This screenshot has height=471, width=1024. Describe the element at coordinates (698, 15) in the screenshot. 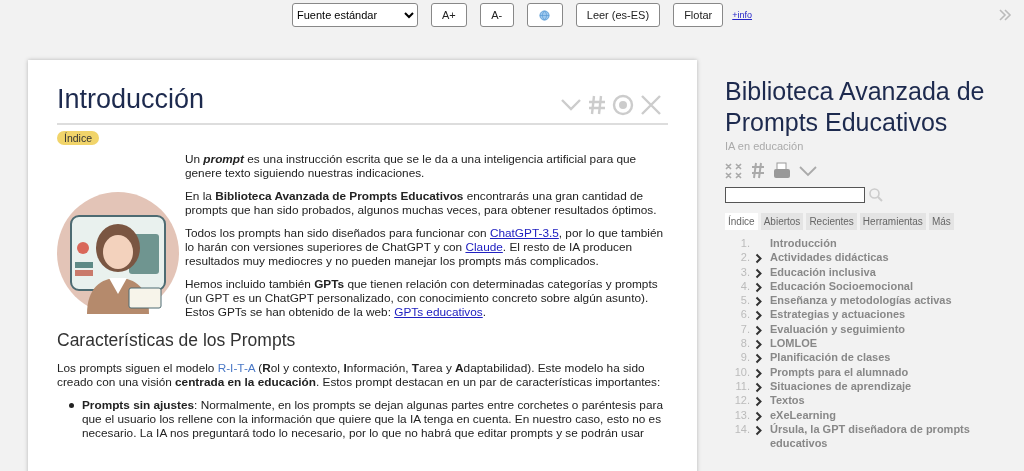

I see `toolbar-button: Flotar` at that location.